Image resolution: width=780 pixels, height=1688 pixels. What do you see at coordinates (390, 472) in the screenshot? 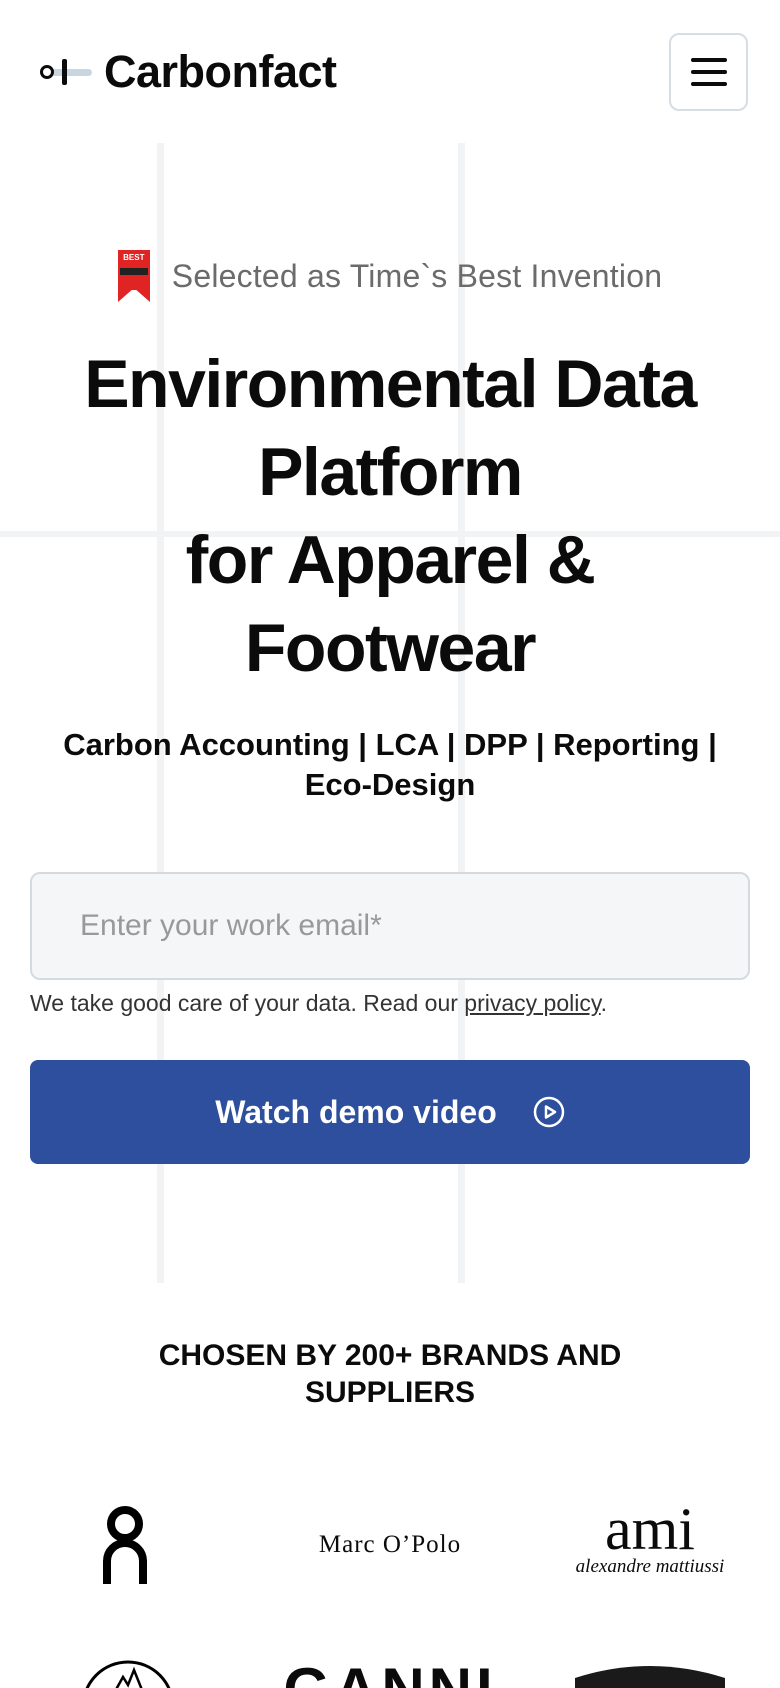
I see `hero-title-line: Platform` at bounding box center [390, 472].